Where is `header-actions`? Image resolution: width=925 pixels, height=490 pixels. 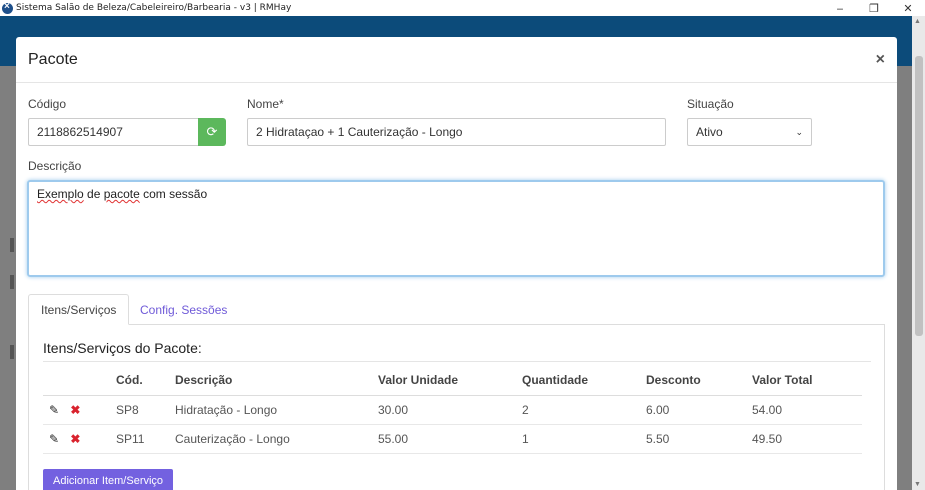
header-actions is located at coordinates (79, 381).